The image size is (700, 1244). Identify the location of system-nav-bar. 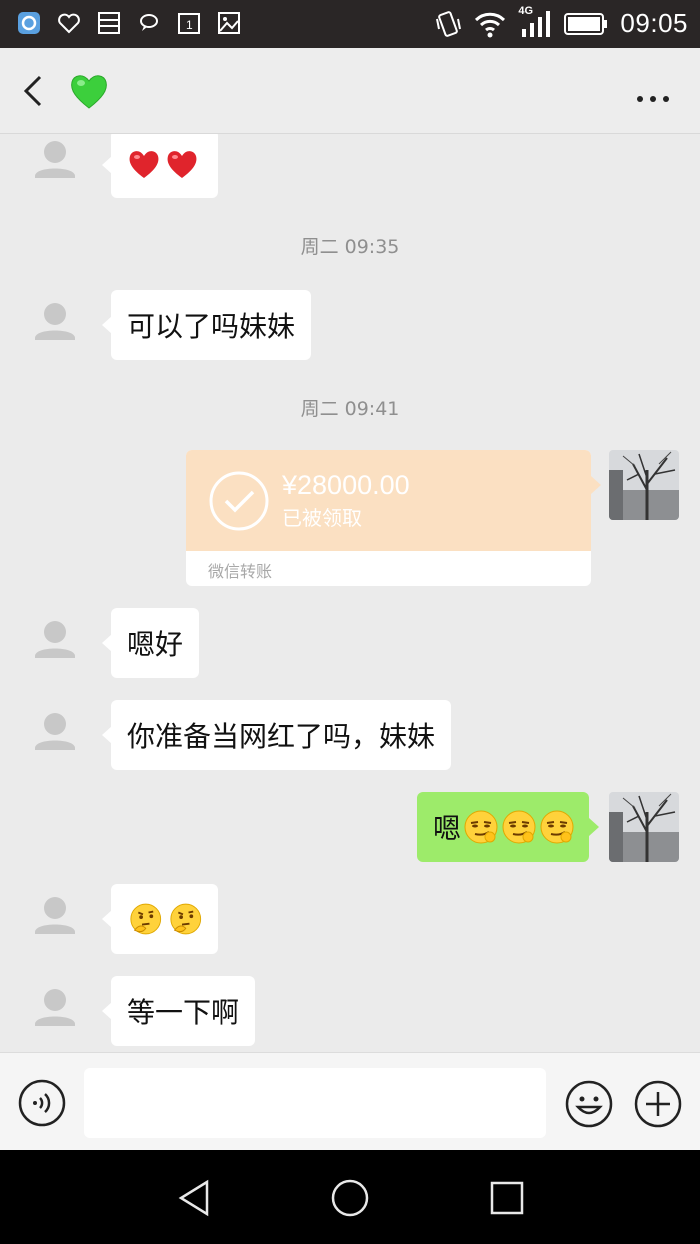
(350, 1197).